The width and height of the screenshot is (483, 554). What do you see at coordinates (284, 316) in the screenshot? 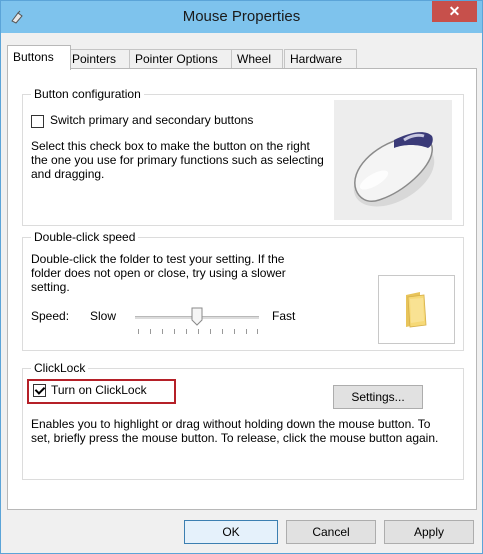
I see `fast-label: Fast` at bounding box center [284, 316].